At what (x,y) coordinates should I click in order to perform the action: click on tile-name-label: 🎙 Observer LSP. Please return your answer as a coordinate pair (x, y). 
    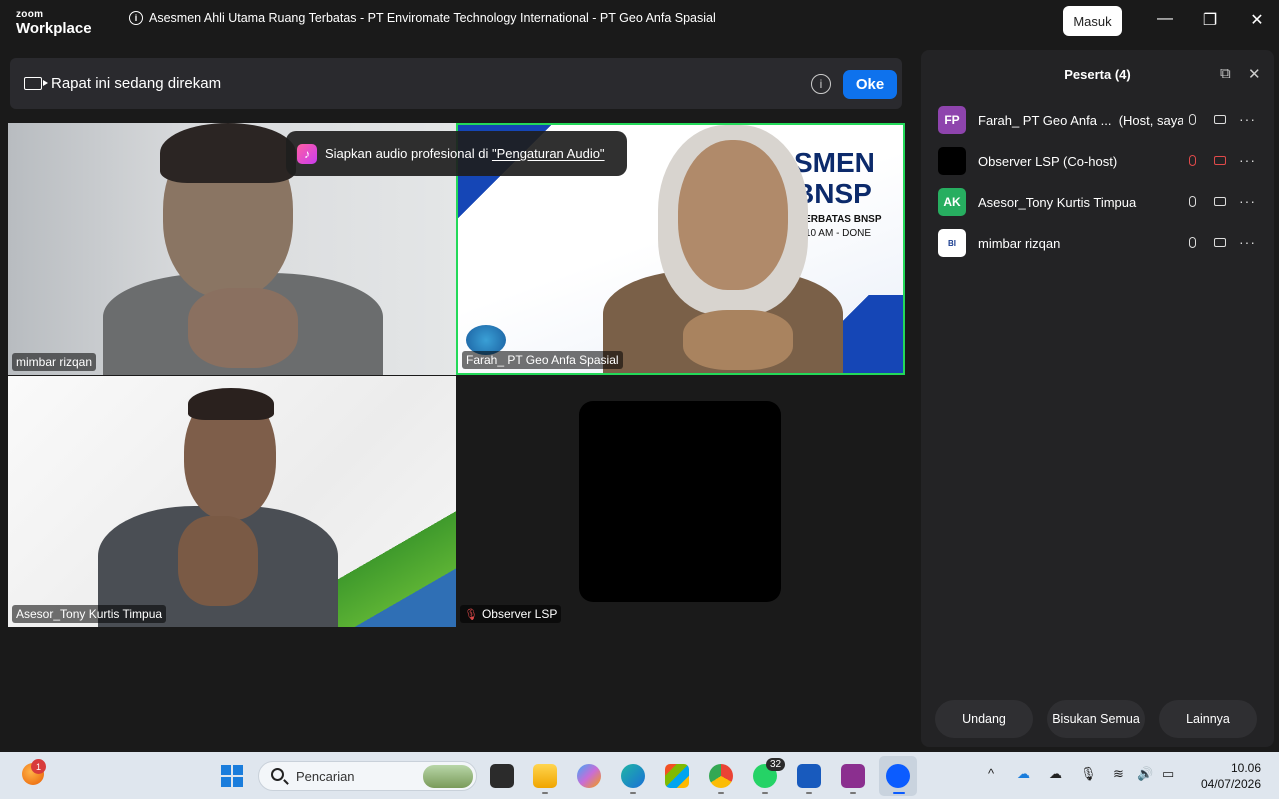
    Looking at the image, I should click on (511, 614).